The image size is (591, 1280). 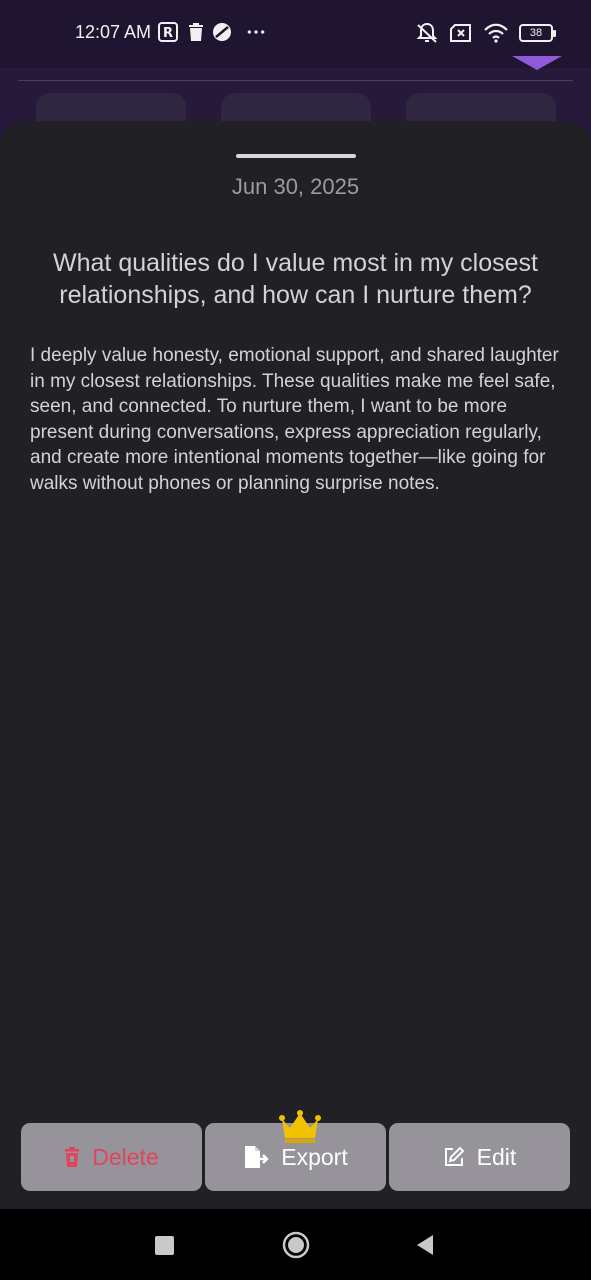 I want to click on mute-icon, so click(x=427, y=32).